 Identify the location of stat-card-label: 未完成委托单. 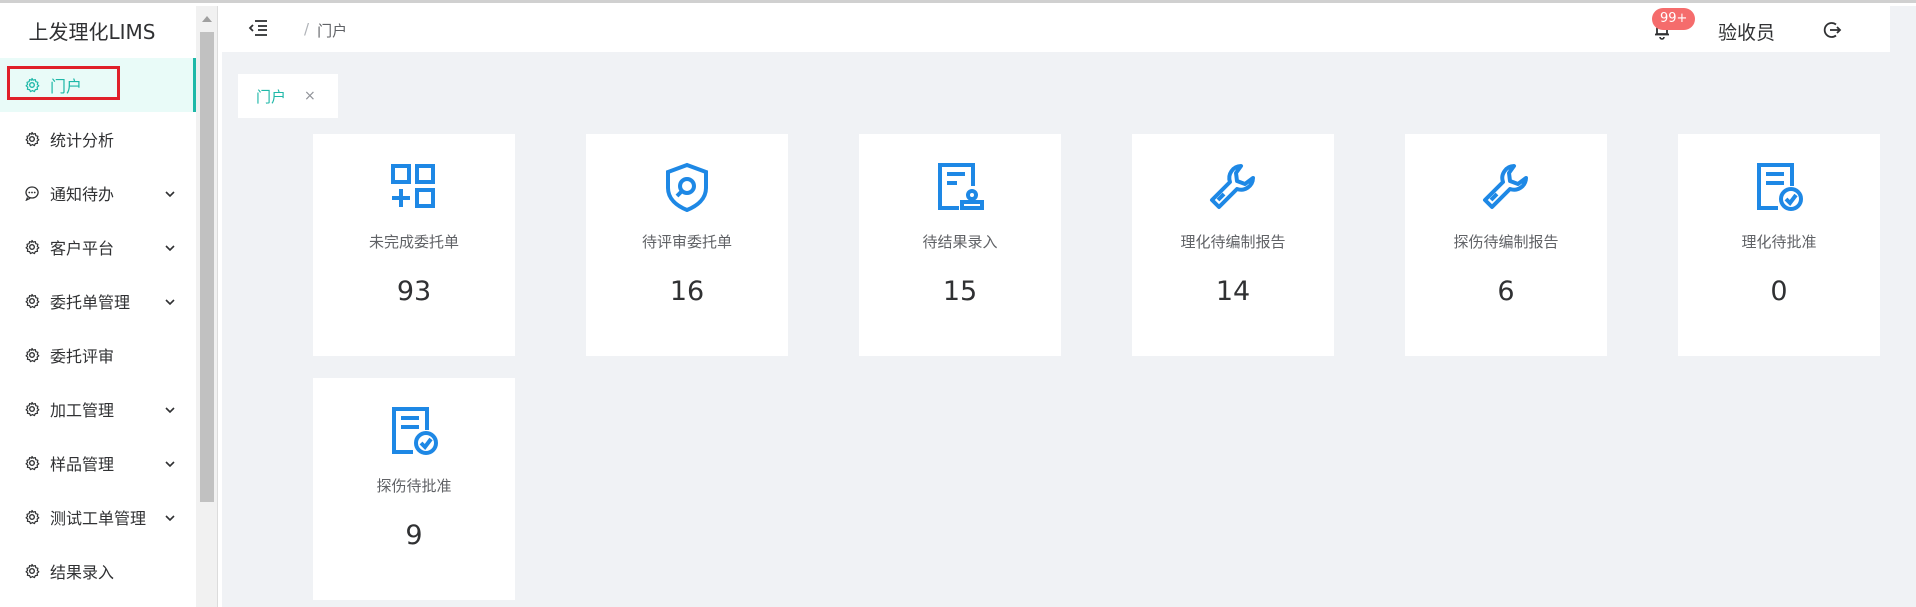
(413, 242).